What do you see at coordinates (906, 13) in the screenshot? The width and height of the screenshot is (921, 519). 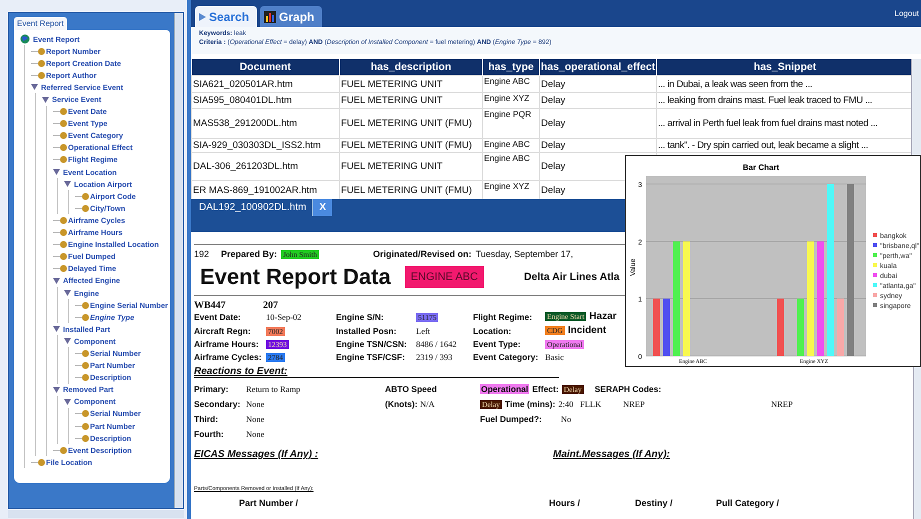 I see `logout-link: Logout` at bounding box center [906, 13].